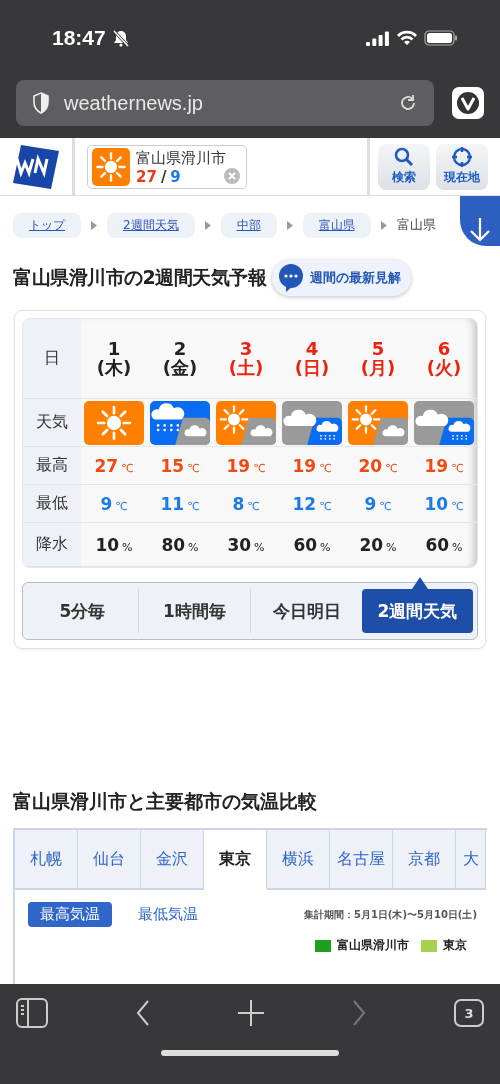  I want to click on breadcrumb-current: 富山県, so click(416, 225).